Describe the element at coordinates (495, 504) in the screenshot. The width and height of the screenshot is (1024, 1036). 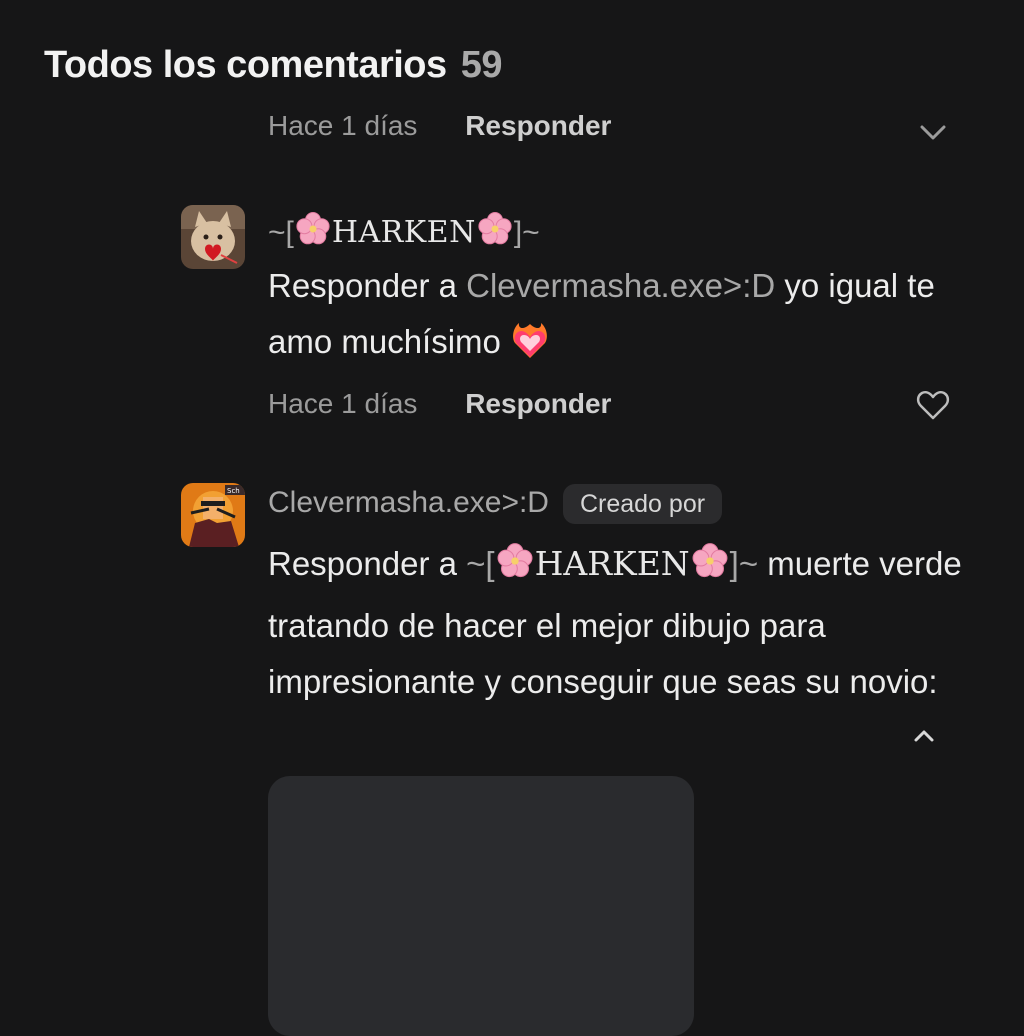
I see `comment-username: Clevermasha.exe>:D Creado por` at that location.